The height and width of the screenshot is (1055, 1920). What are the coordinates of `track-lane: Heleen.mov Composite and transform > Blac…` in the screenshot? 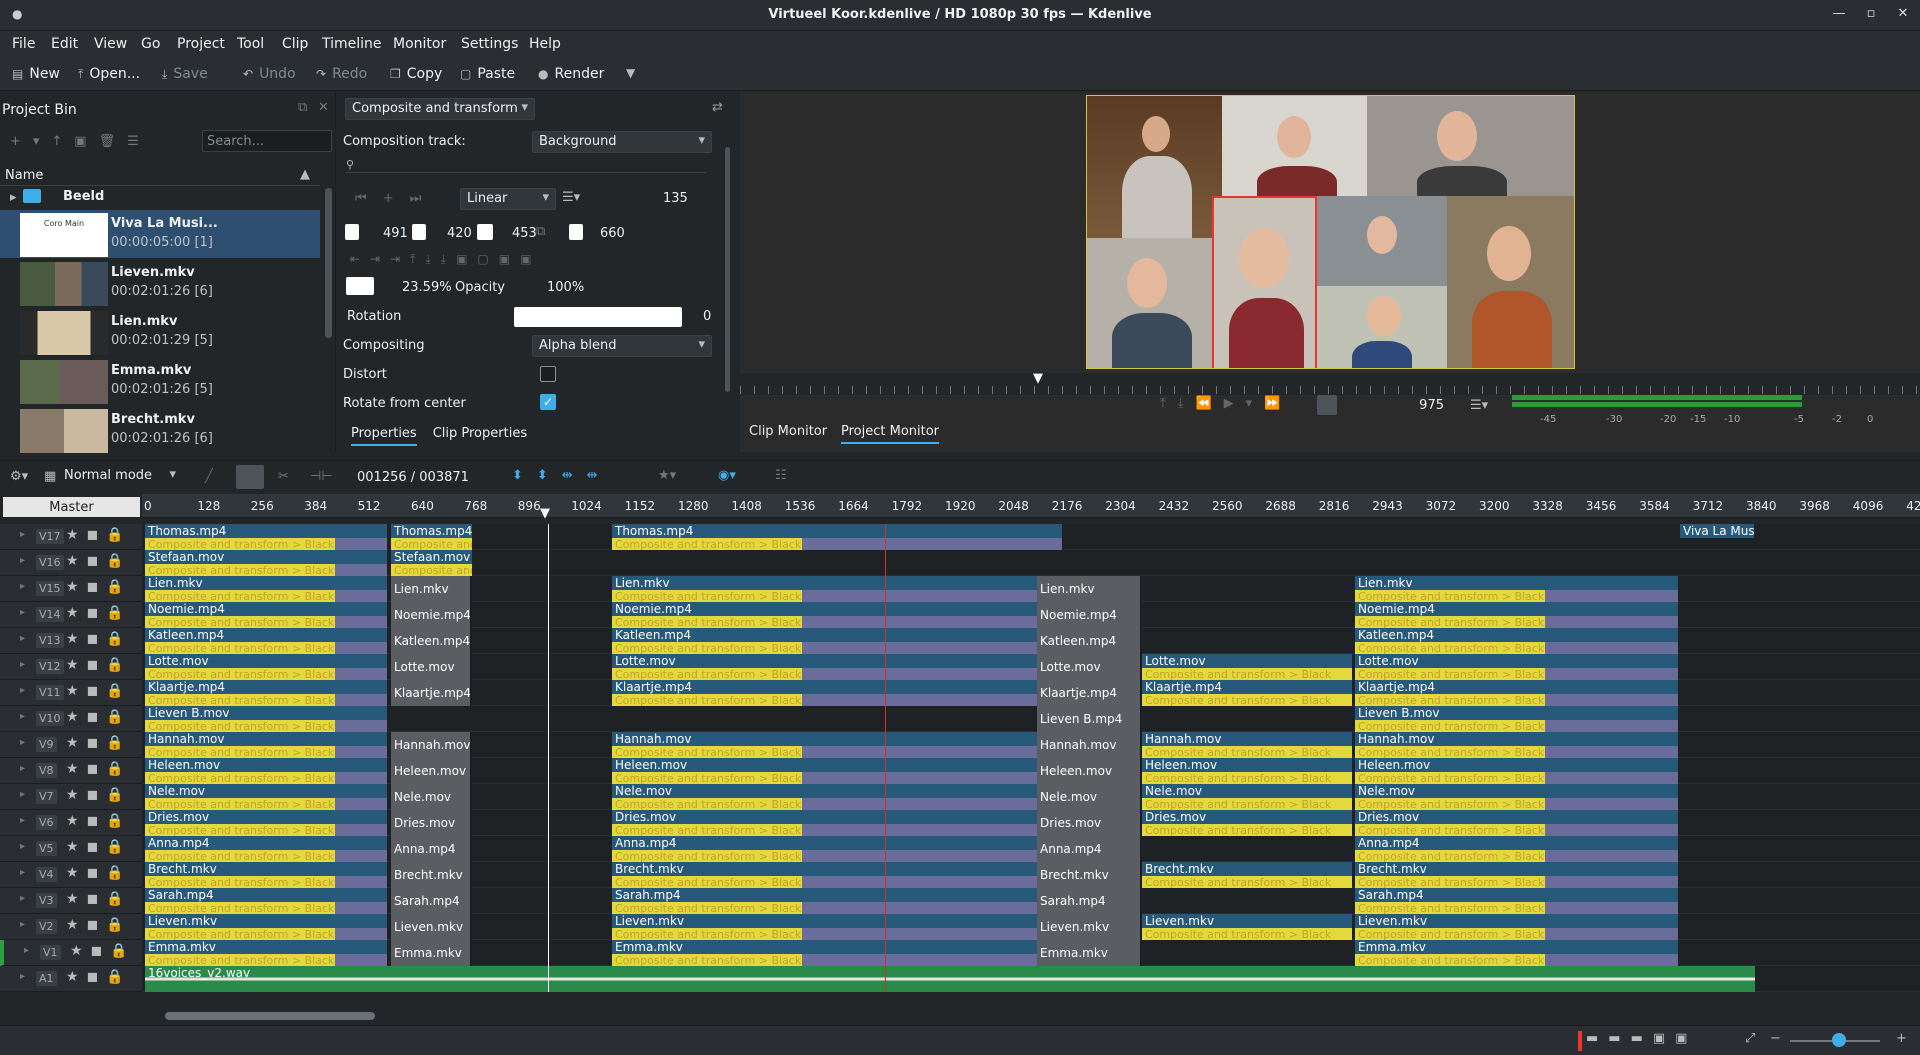 It's located at (1031, 771).